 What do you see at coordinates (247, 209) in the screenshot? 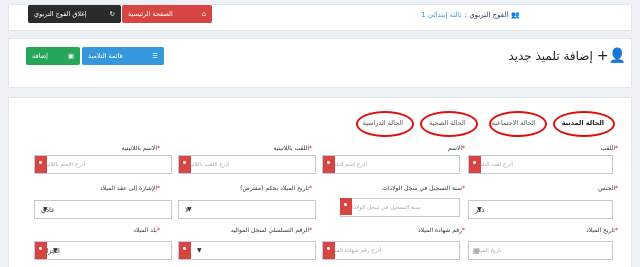
I see `presumed-select: ▼ لا` at bounding box center [247, 209].